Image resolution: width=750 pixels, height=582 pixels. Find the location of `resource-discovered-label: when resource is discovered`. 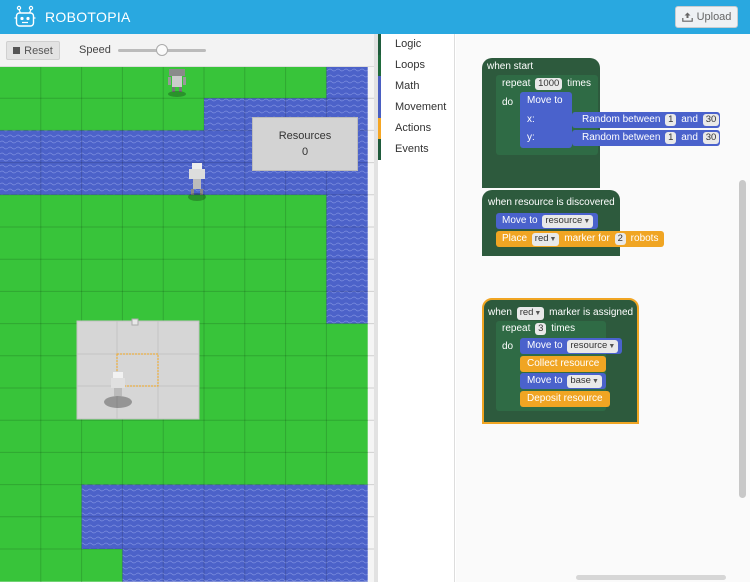

resource-discovered-label: when resource is discovered is located at coordinates (551, 202).